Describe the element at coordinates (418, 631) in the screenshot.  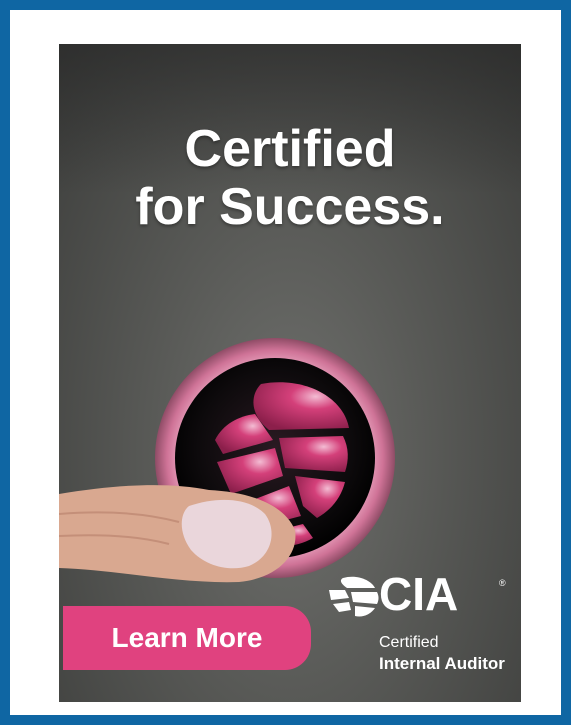
I see `cia-logo: CIA ® Certified Internal Auditor` at that location.